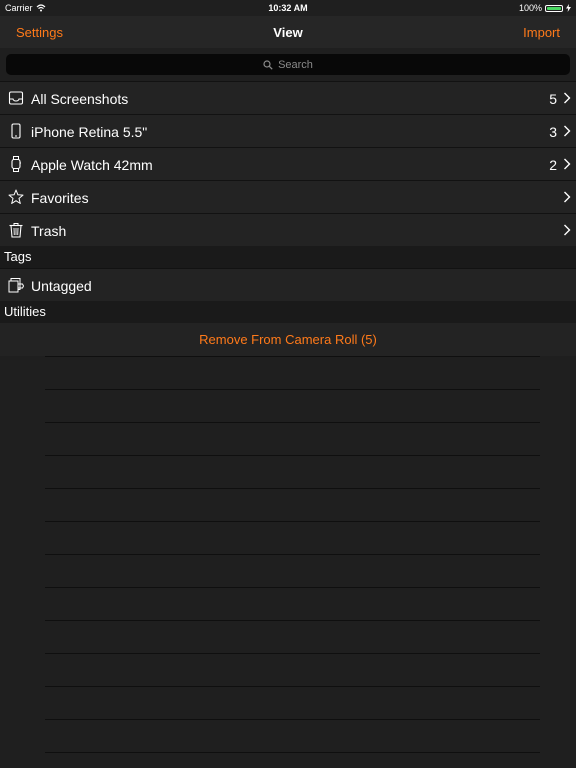  Describe the element at coordinates (553, 165) in the screenshot. I see `item-count: 2` at that location.